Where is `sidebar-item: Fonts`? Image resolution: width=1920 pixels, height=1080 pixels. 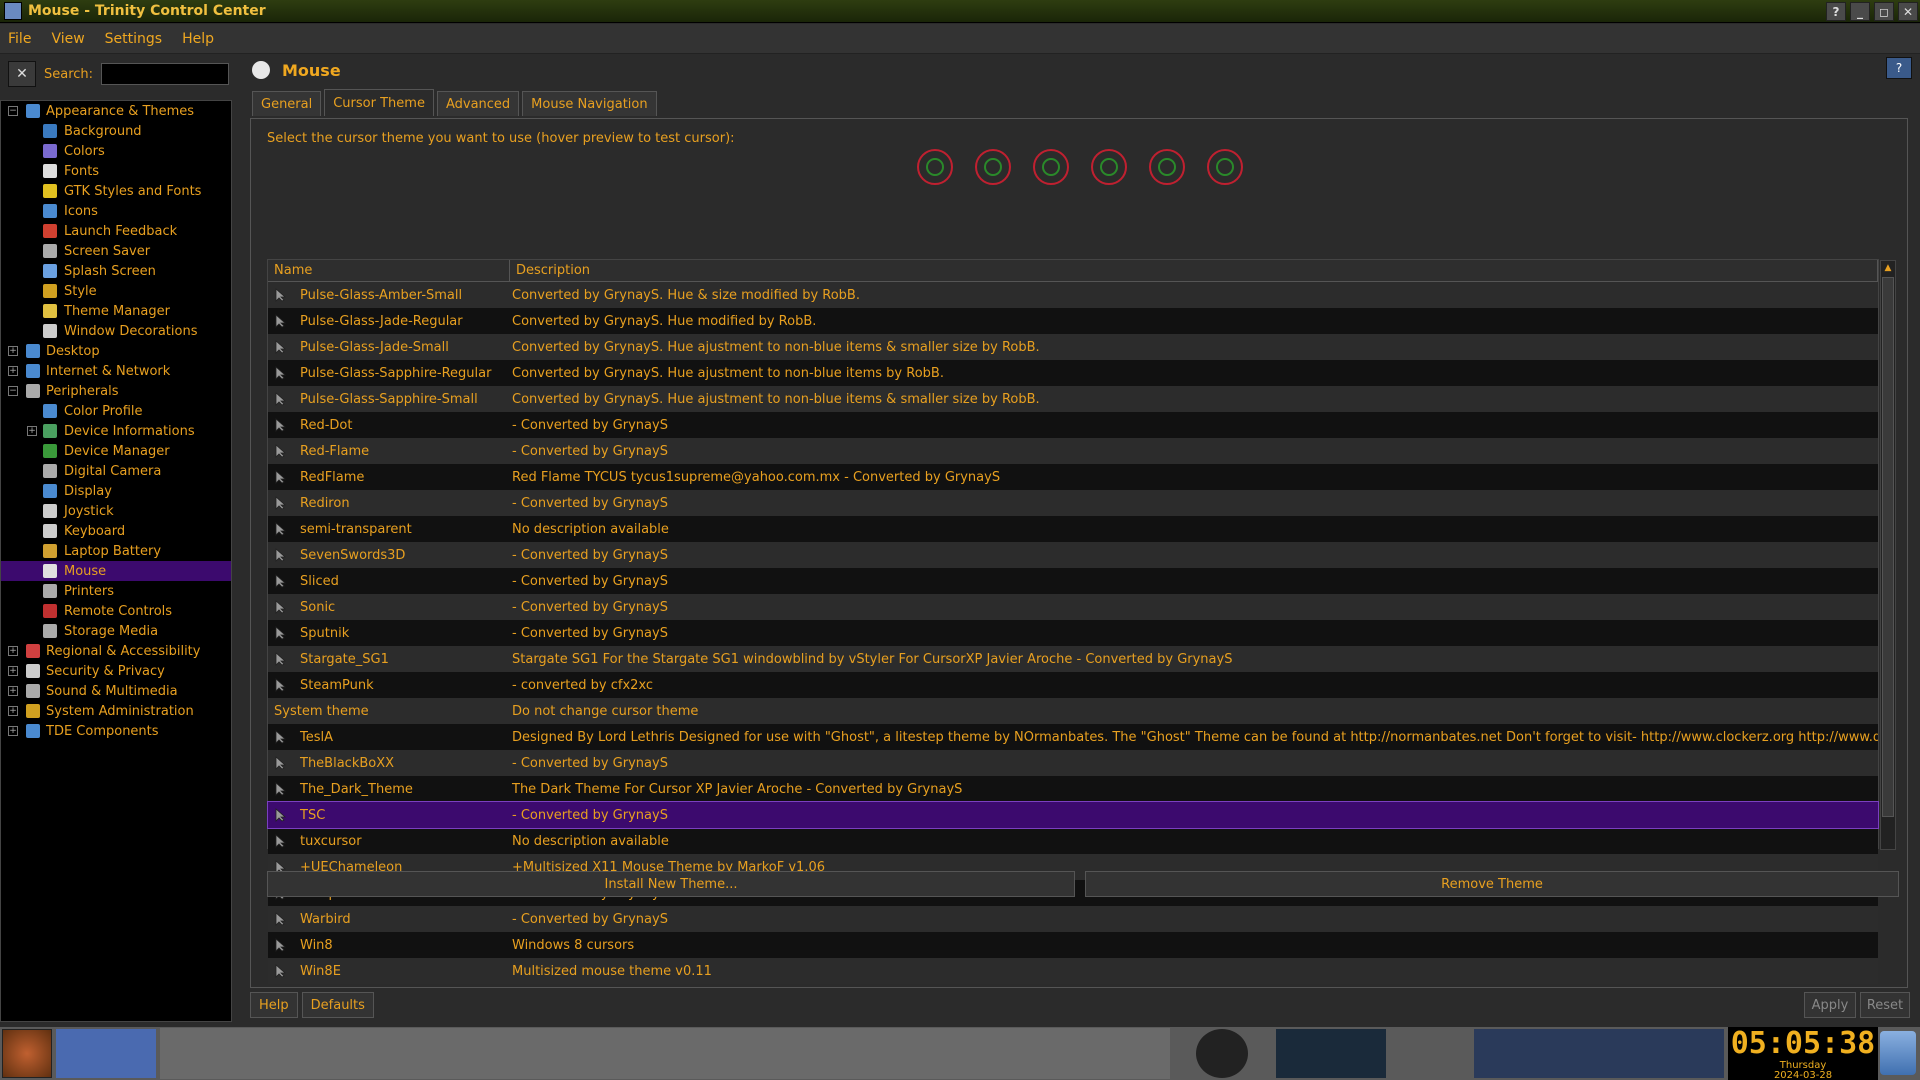
sidebar-item: Fonts is located at coordinates (116, 171).